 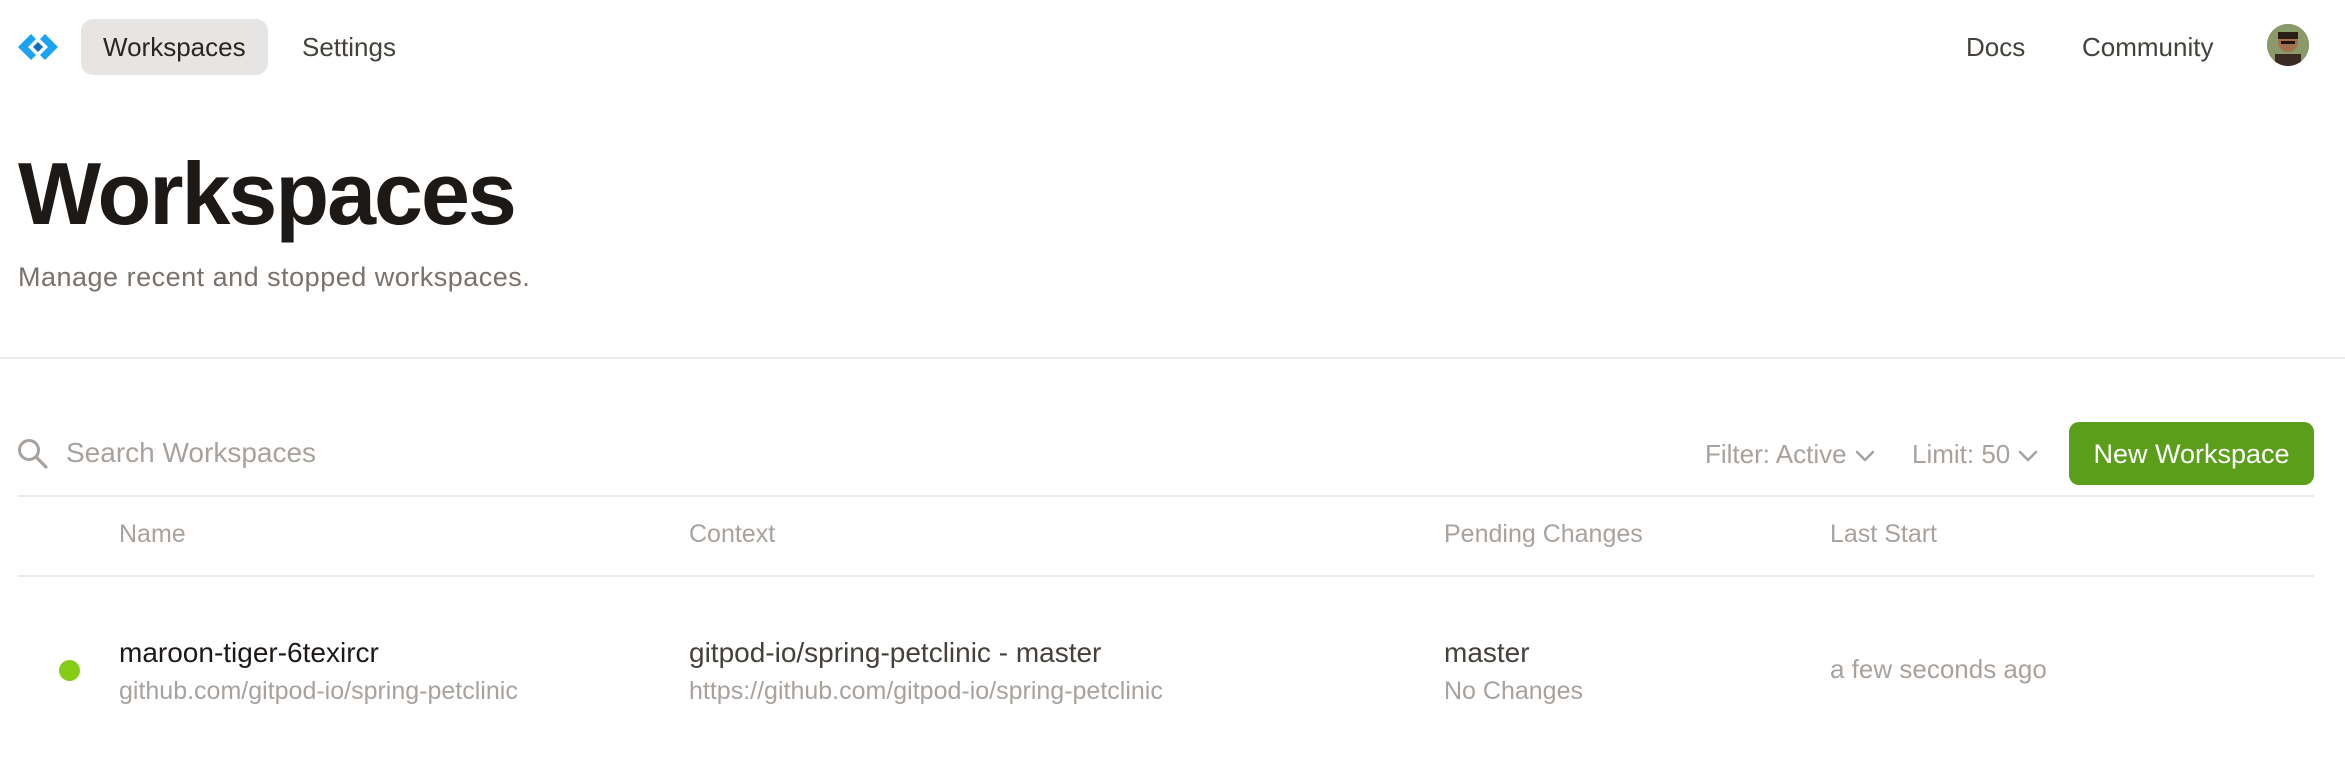 I want to click on table-header-rule, so click(x=1166, y=576).